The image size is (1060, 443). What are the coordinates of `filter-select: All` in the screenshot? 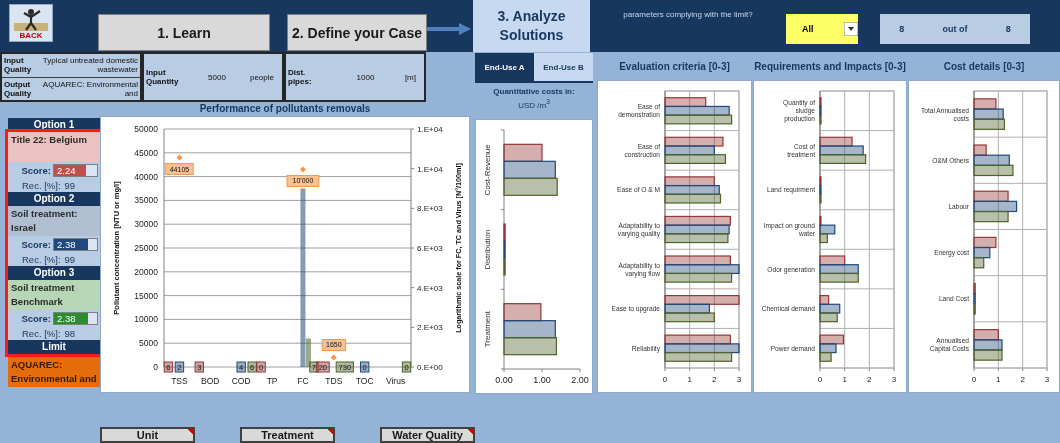 It's located at (822, 29).